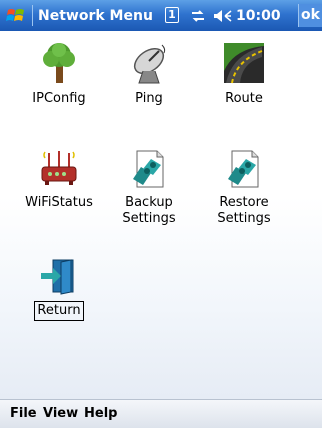 This screenshot has width=322, height=428. I want to click on tile-label: IPConfig, so click(59, 98).